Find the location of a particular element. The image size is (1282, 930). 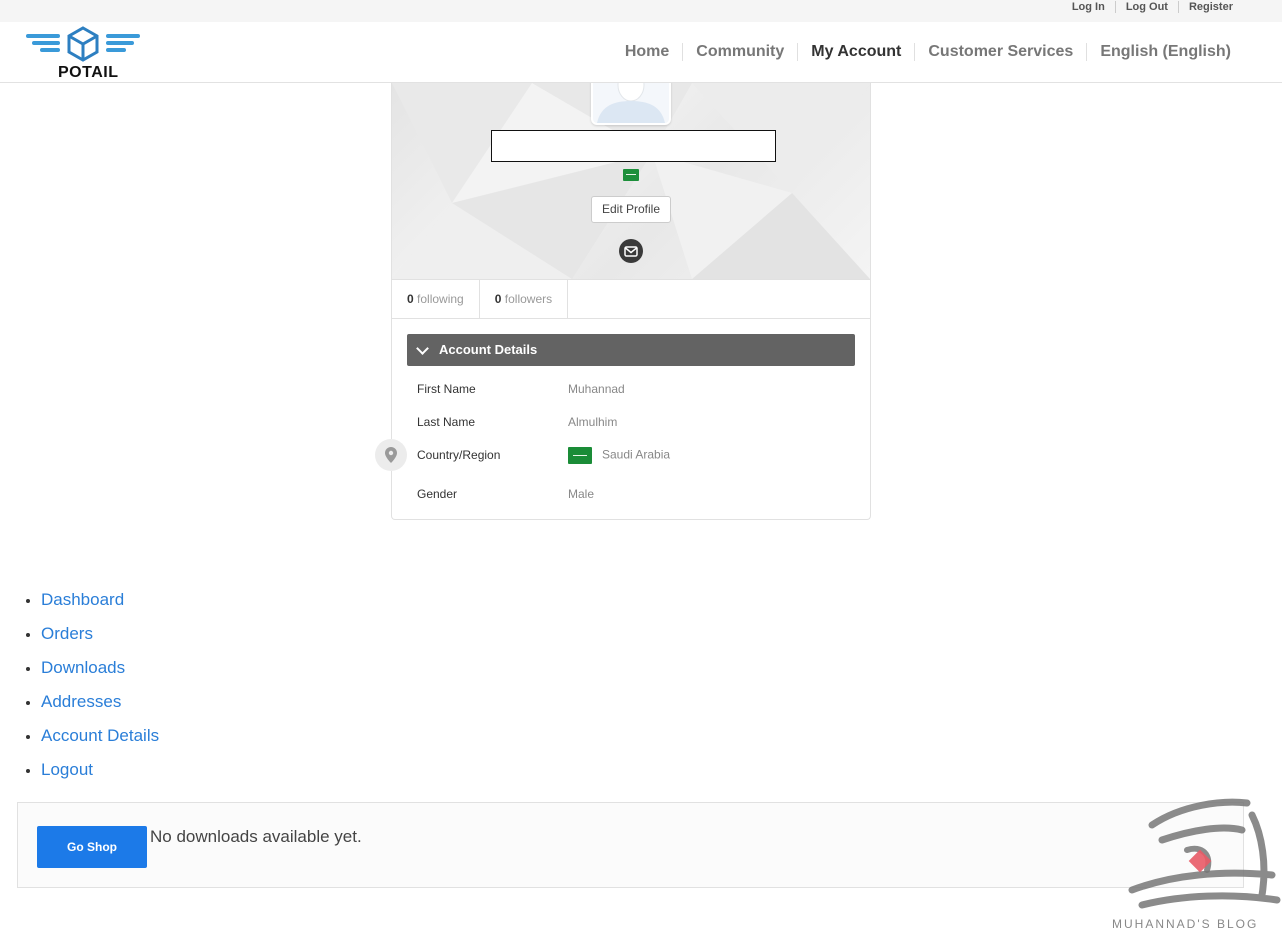

top-links: Log In Log Out Register is located at coordinates (1152, 7).